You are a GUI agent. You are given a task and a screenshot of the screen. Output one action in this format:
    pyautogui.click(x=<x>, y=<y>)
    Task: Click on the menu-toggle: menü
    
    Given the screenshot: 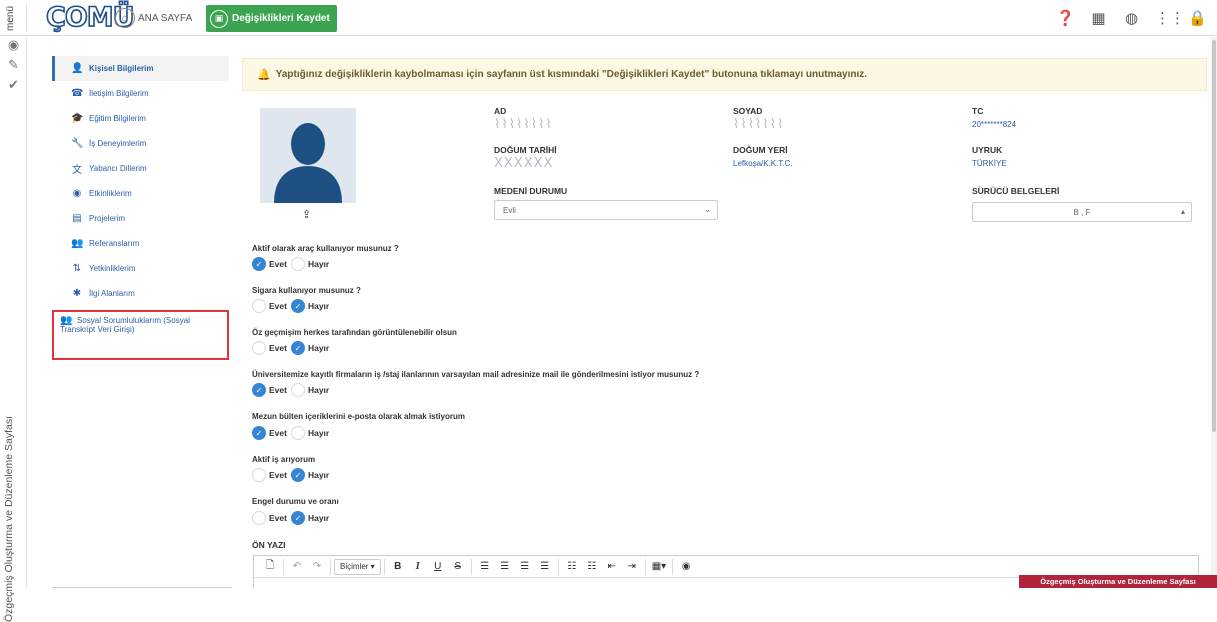 What is the action you would take?
    pyautogui.click(x=10, y=18)
    